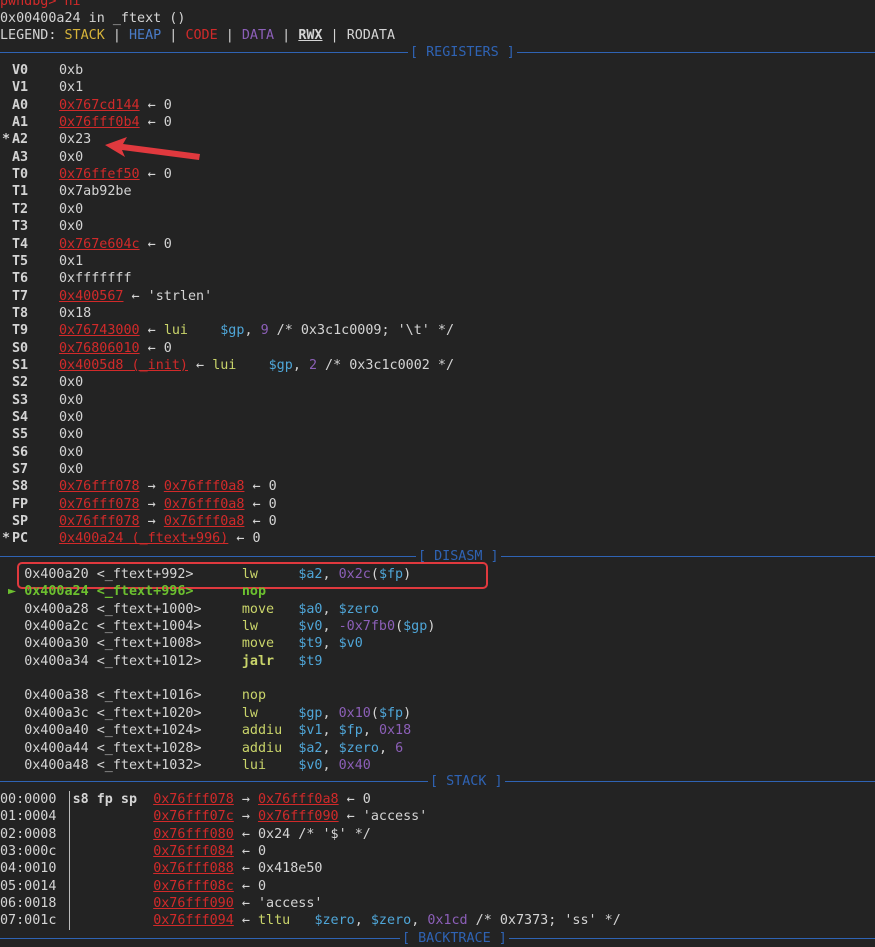  Describe the element at coordinates (383, 817) in the screenshot. I see `stack-deref: ← 'access'` at that location.